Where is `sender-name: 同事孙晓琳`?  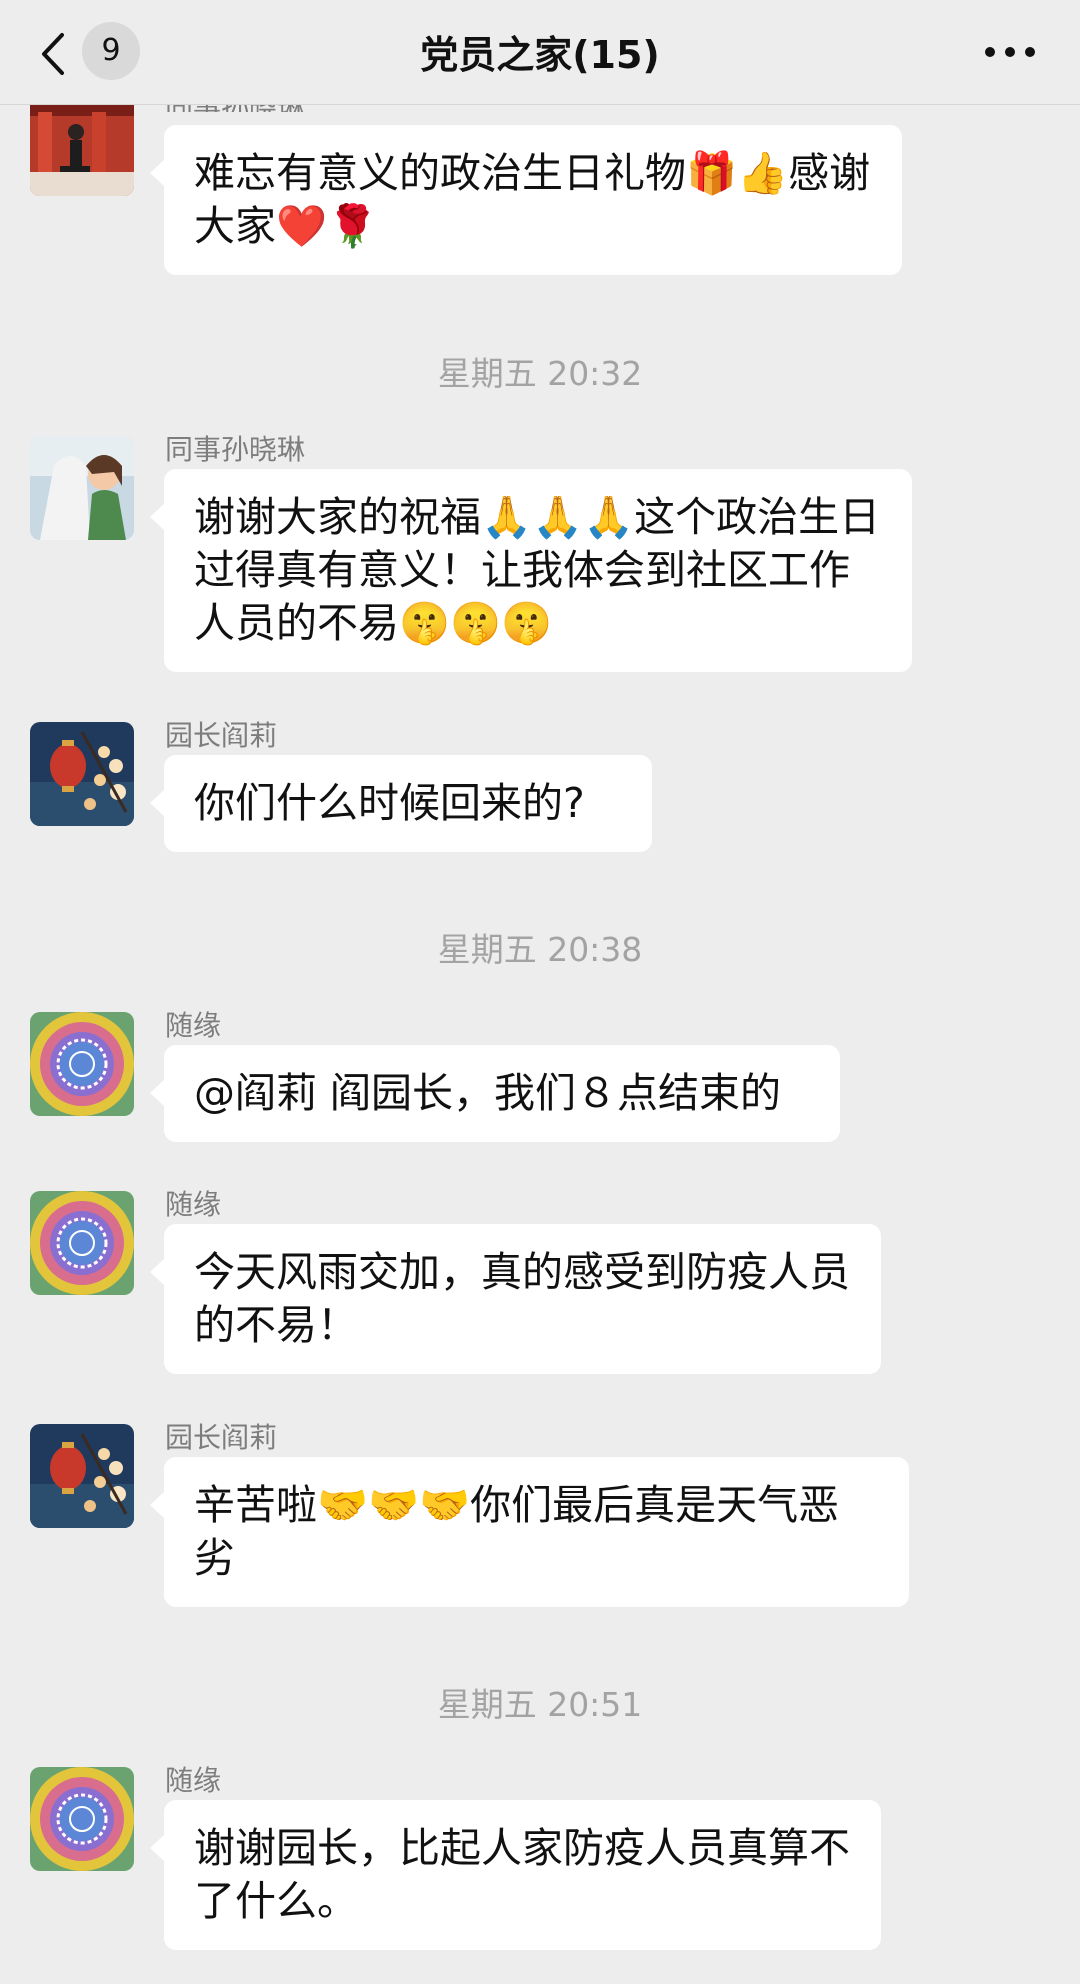 sender-name: 同事孙晓琳 is located at coordinates (235, 449).